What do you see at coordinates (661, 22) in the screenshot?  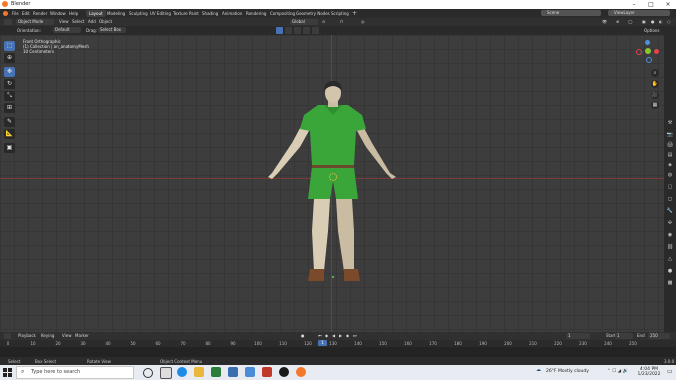 I see `shading-material-icon: ◐` at bounding box center [661, 22].